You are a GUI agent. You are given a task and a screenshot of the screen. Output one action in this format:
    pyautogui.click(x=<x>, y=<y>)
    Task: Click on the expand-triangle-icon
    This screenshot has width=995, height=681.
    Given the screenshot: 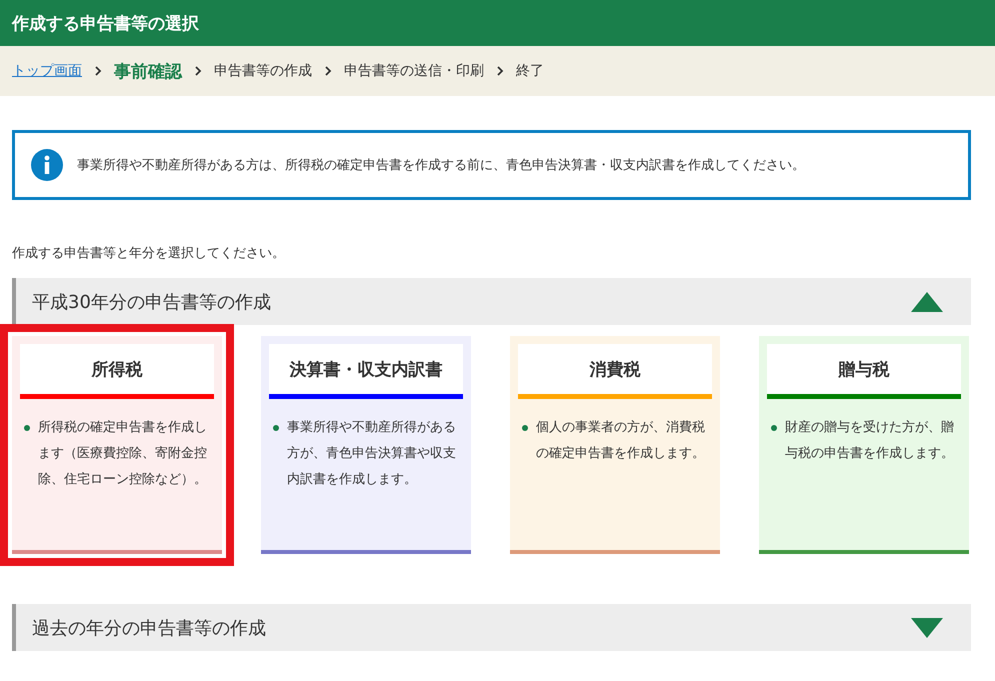 What is the action you would take?
    pyautogui.click(x=927, y=628)
    